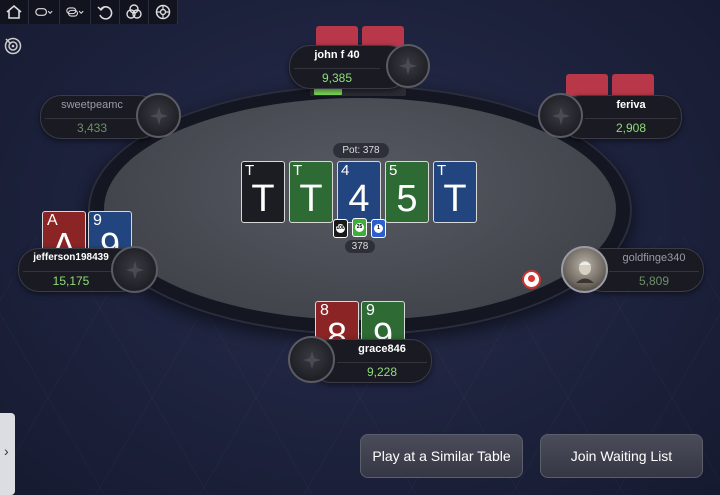 The image size is (720, 495). I want to click on pot-chips-total: 378, so click(360, 246).